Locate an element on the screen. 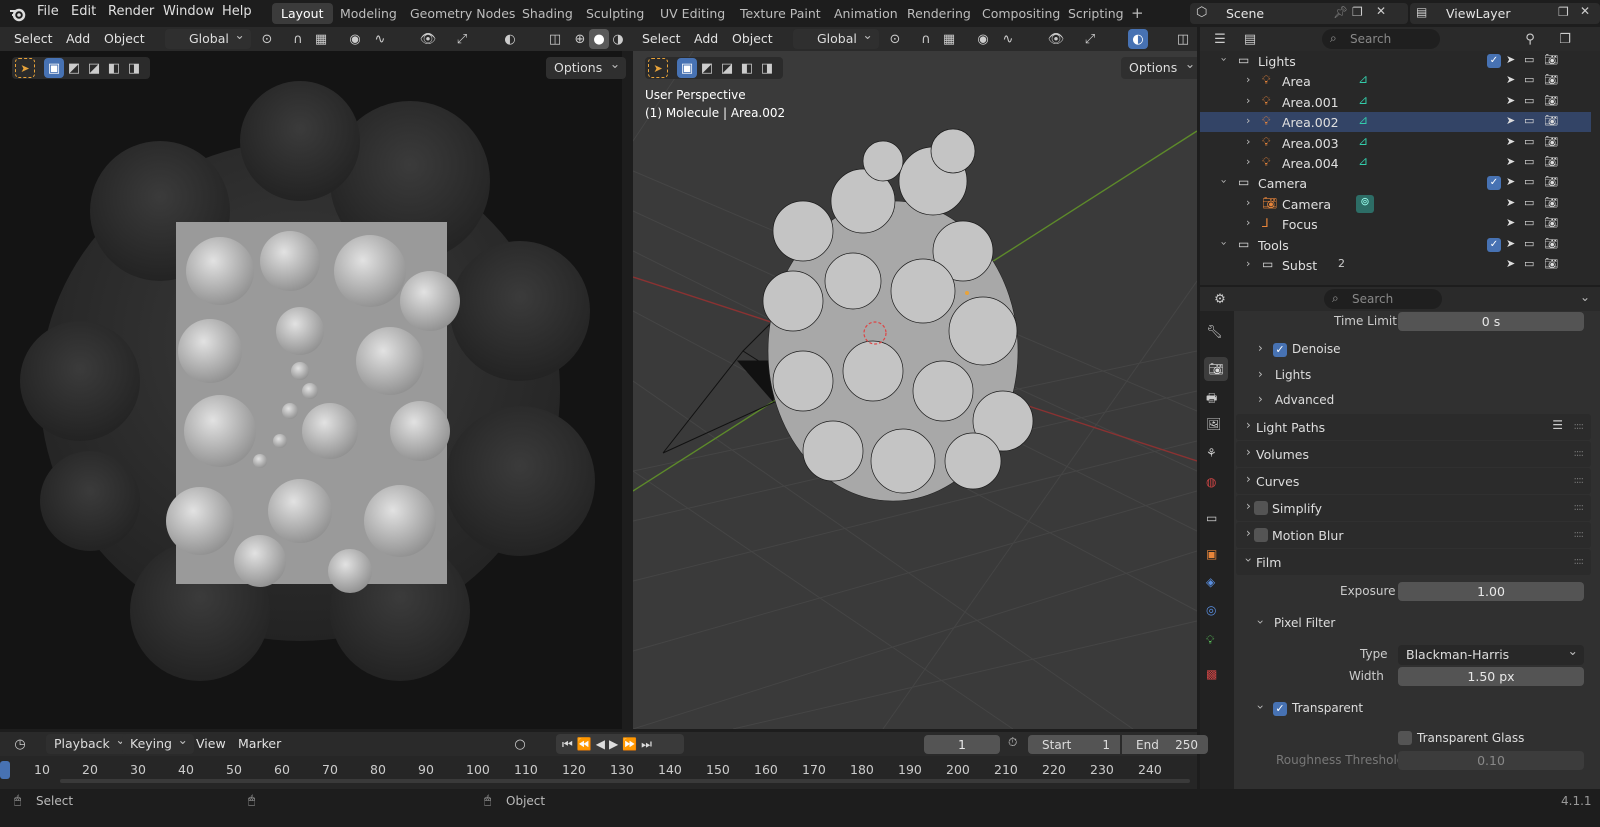 This screenshot has width=1600, height=827. filter-width-field: 1.50 px is located at coordinates (1491, 676).